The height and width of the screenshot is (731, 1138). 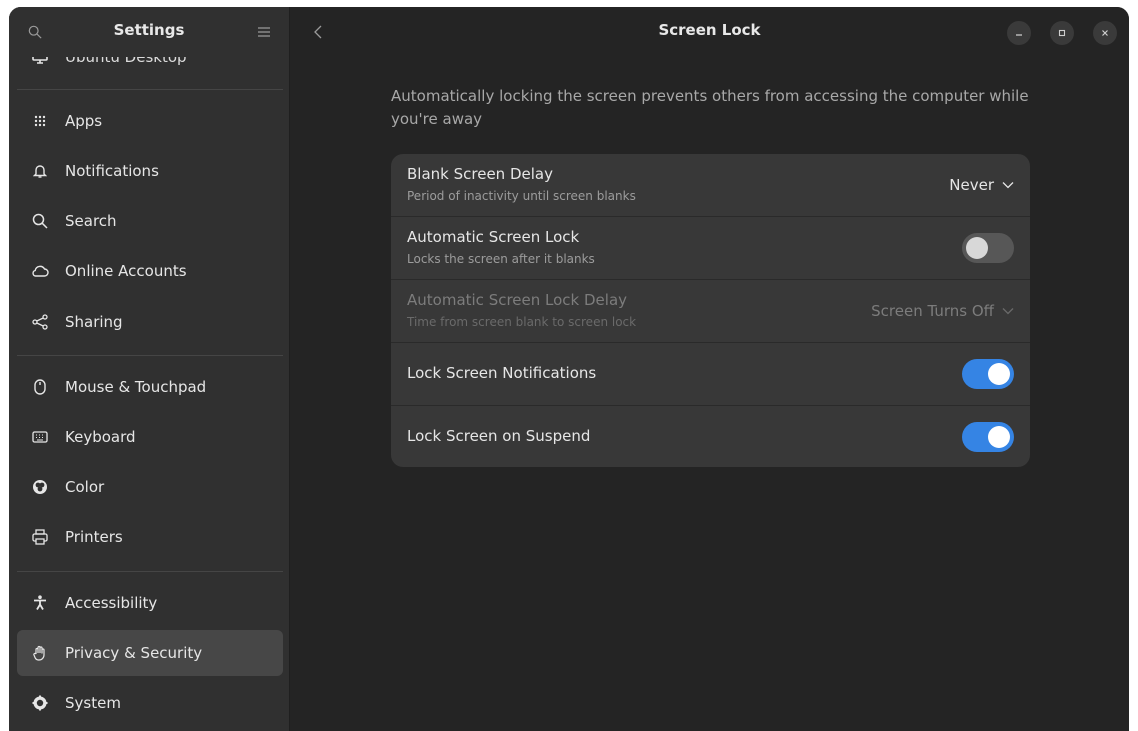 What do you see at coordinates (40, 221) in the screenshot?
I see `search-icon` at bounding box center [40, 221].